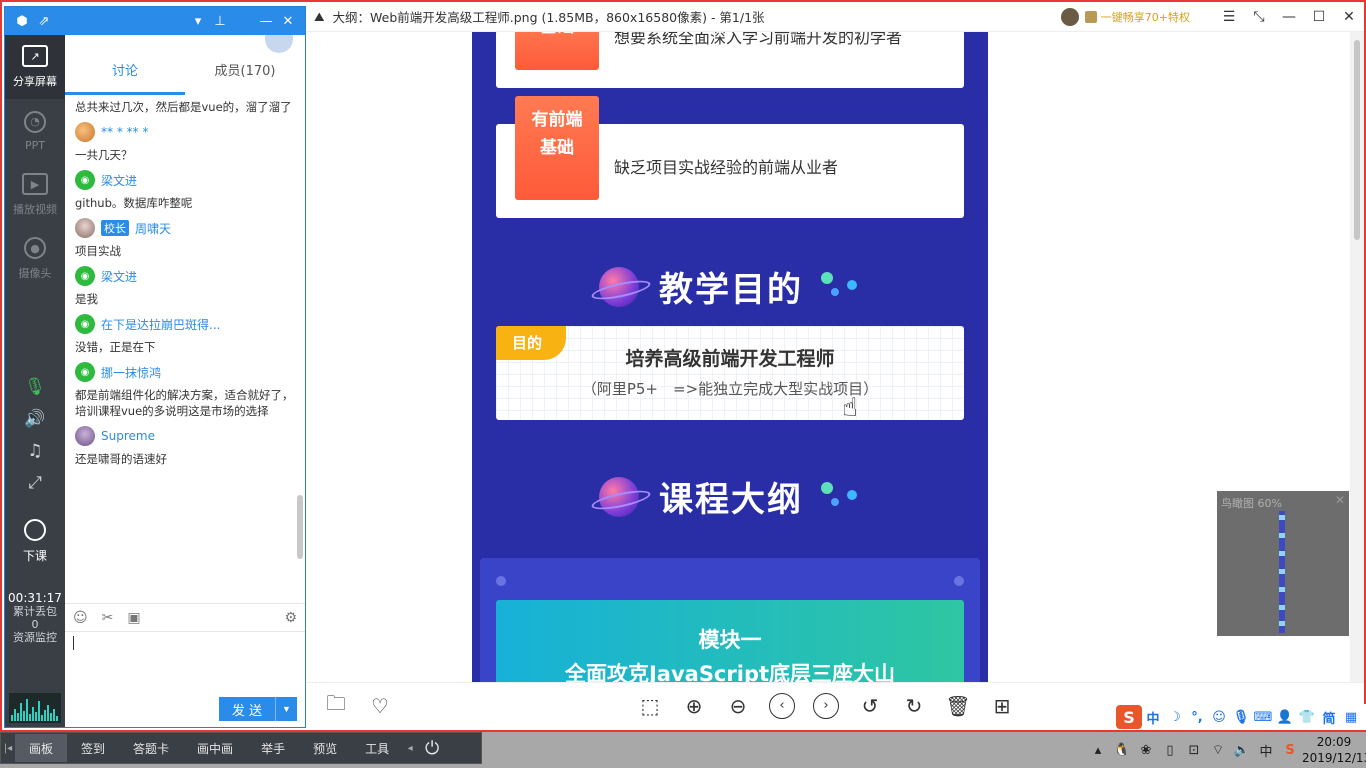  Describe the element at coordinates (35, 483) in the screenshot. I see `fullscreen-icon: ⤢` at that location.